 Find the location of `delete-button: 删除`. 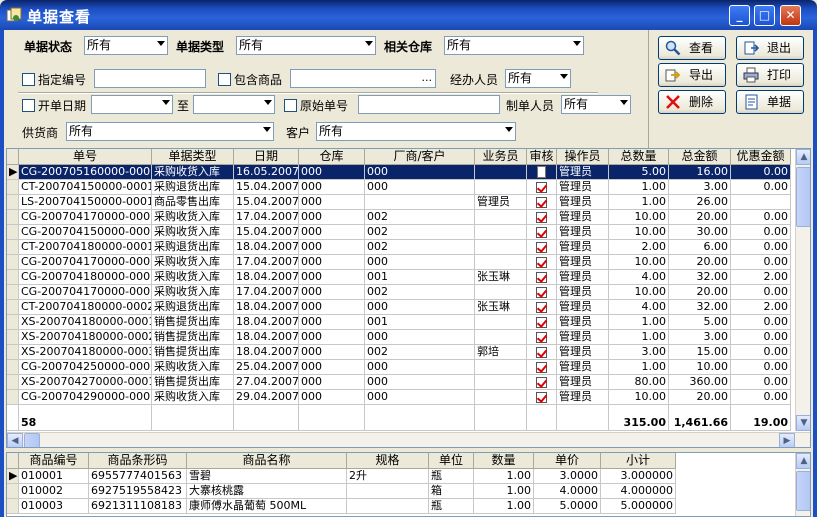

delete-button: 删除 is located at coordinates (692, 102).